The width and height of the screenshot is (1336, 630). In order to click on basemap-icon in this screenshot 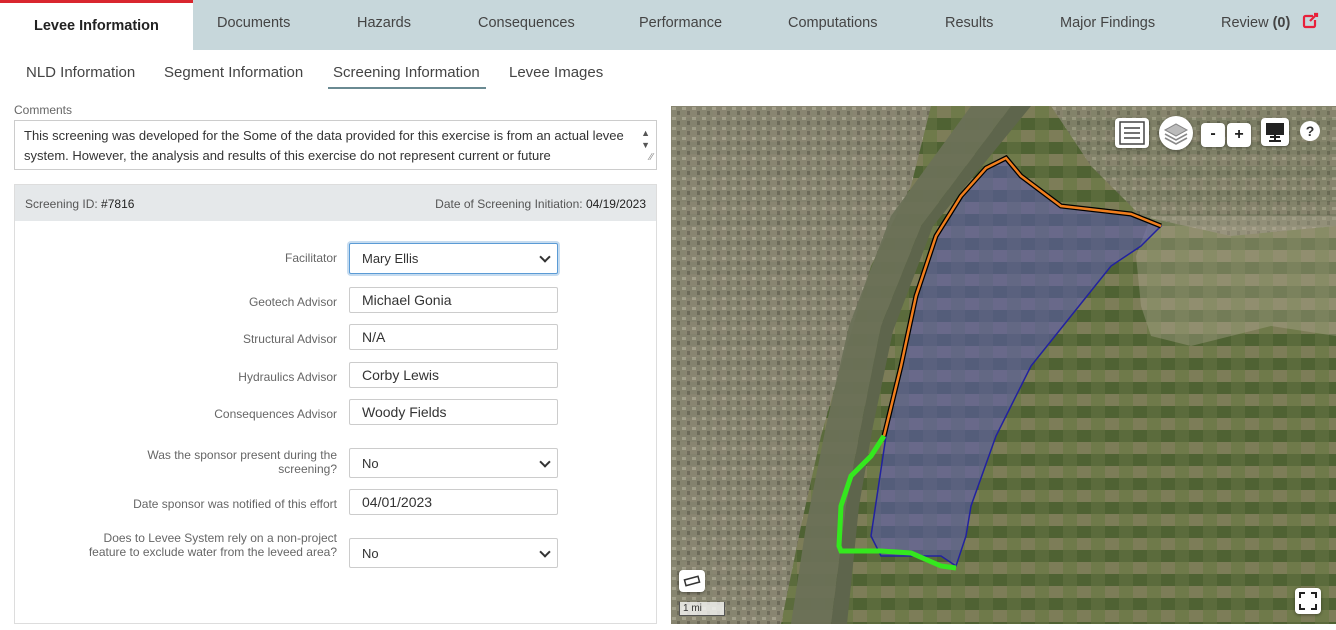, I will do `click(1275, 132)`.